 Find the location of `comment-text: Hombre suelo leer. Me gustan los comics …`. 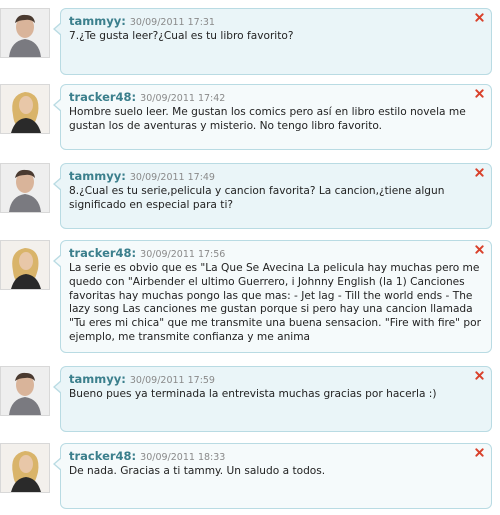

comment-text: Hombre suelo leer. Me gustan los comics … is located at coordinates (267, 119).